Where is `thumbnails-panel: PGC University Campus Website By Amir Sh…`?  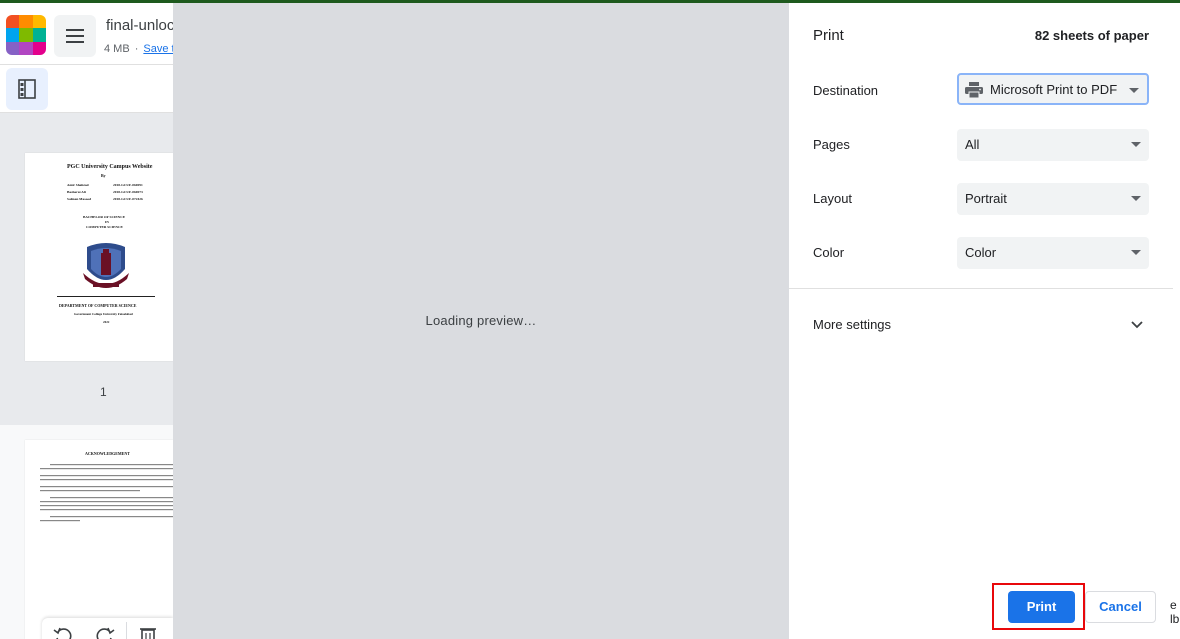 thumbnails-panel: PGC University Campus Website By Amir Sh… is located at coordinates (86, 376).